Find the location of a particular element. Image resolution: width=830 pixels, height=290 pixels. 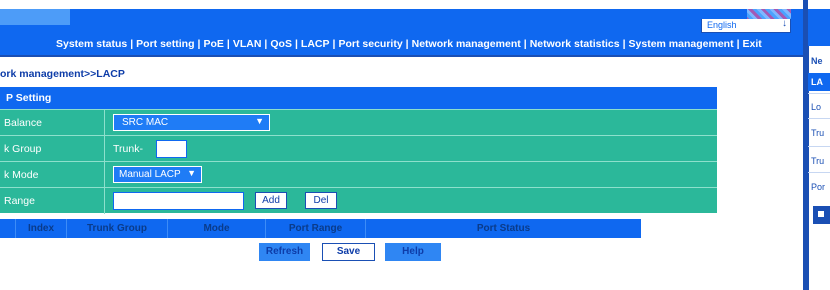

row-trunk-group: k Group Trunk- is located at coordinates (358, 148).